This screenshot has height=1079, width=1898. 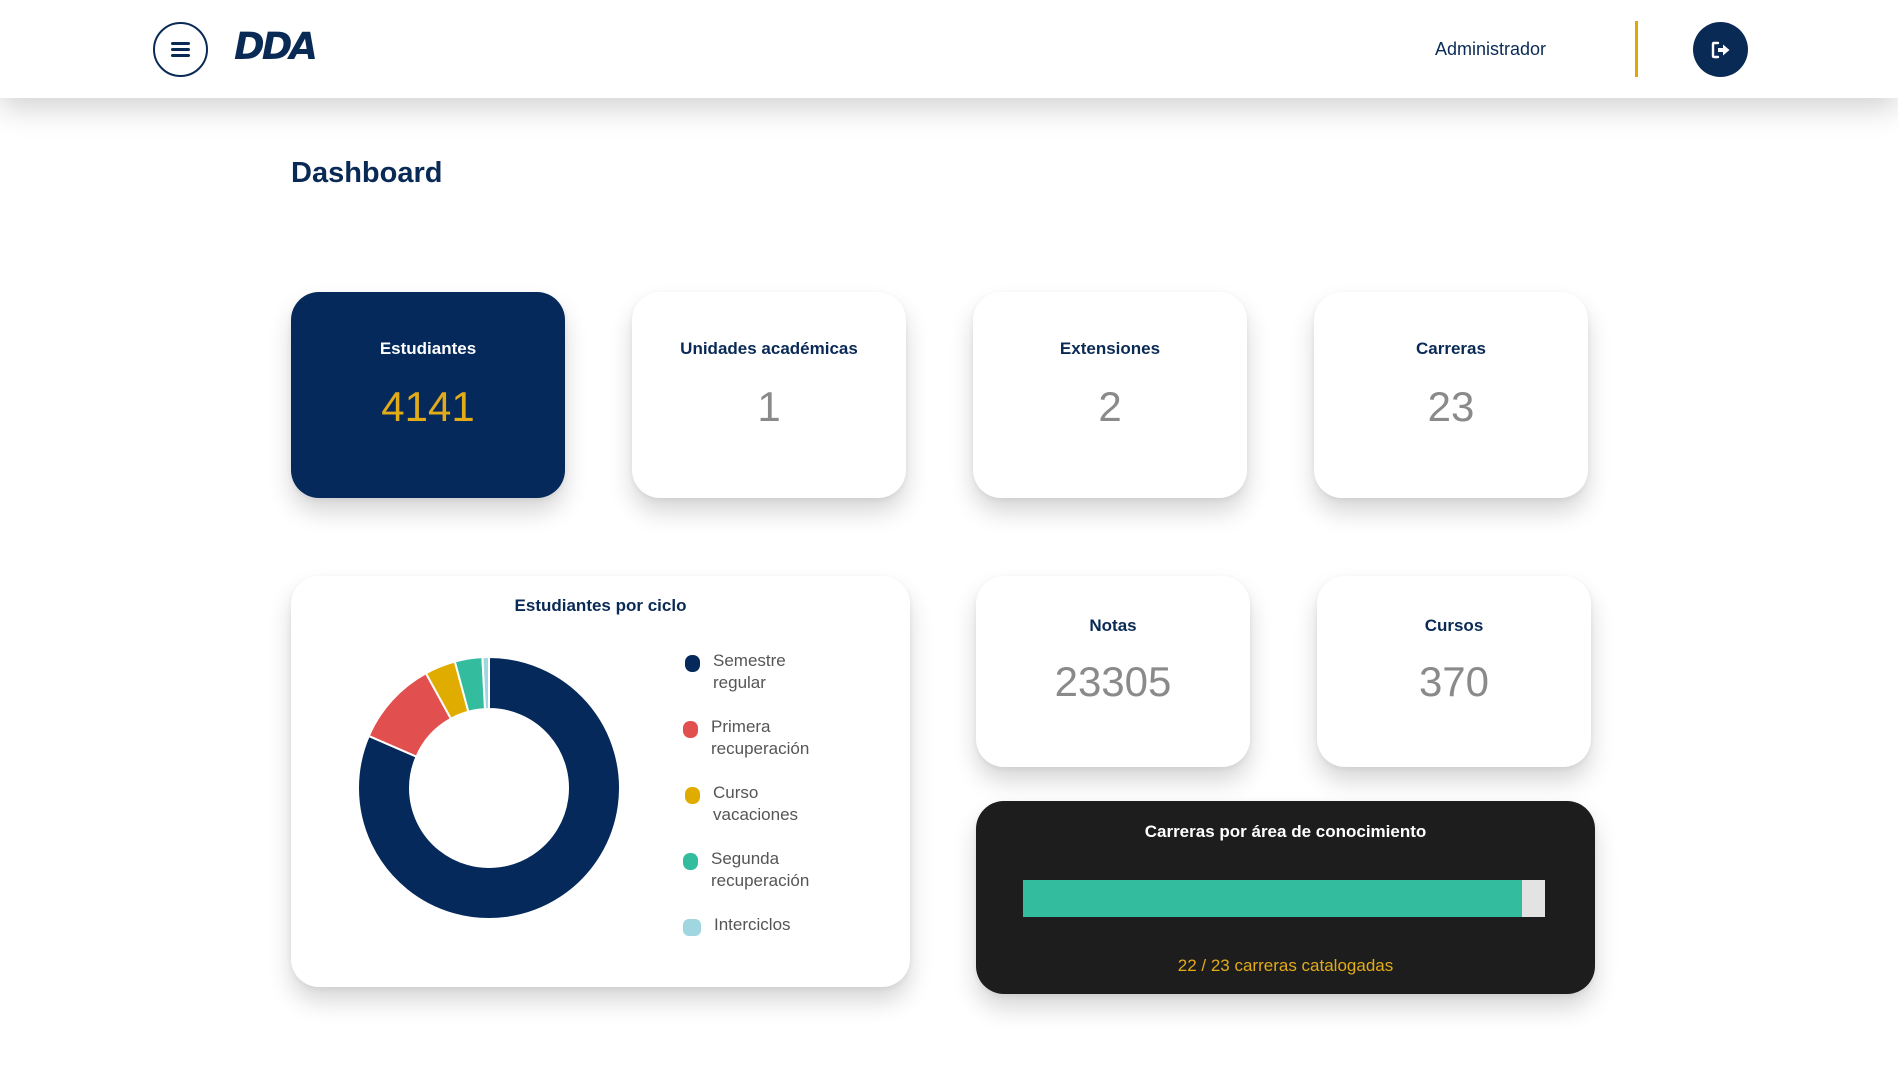 I want to click on catalog-progress-fill, so click(x=1273, y=898).